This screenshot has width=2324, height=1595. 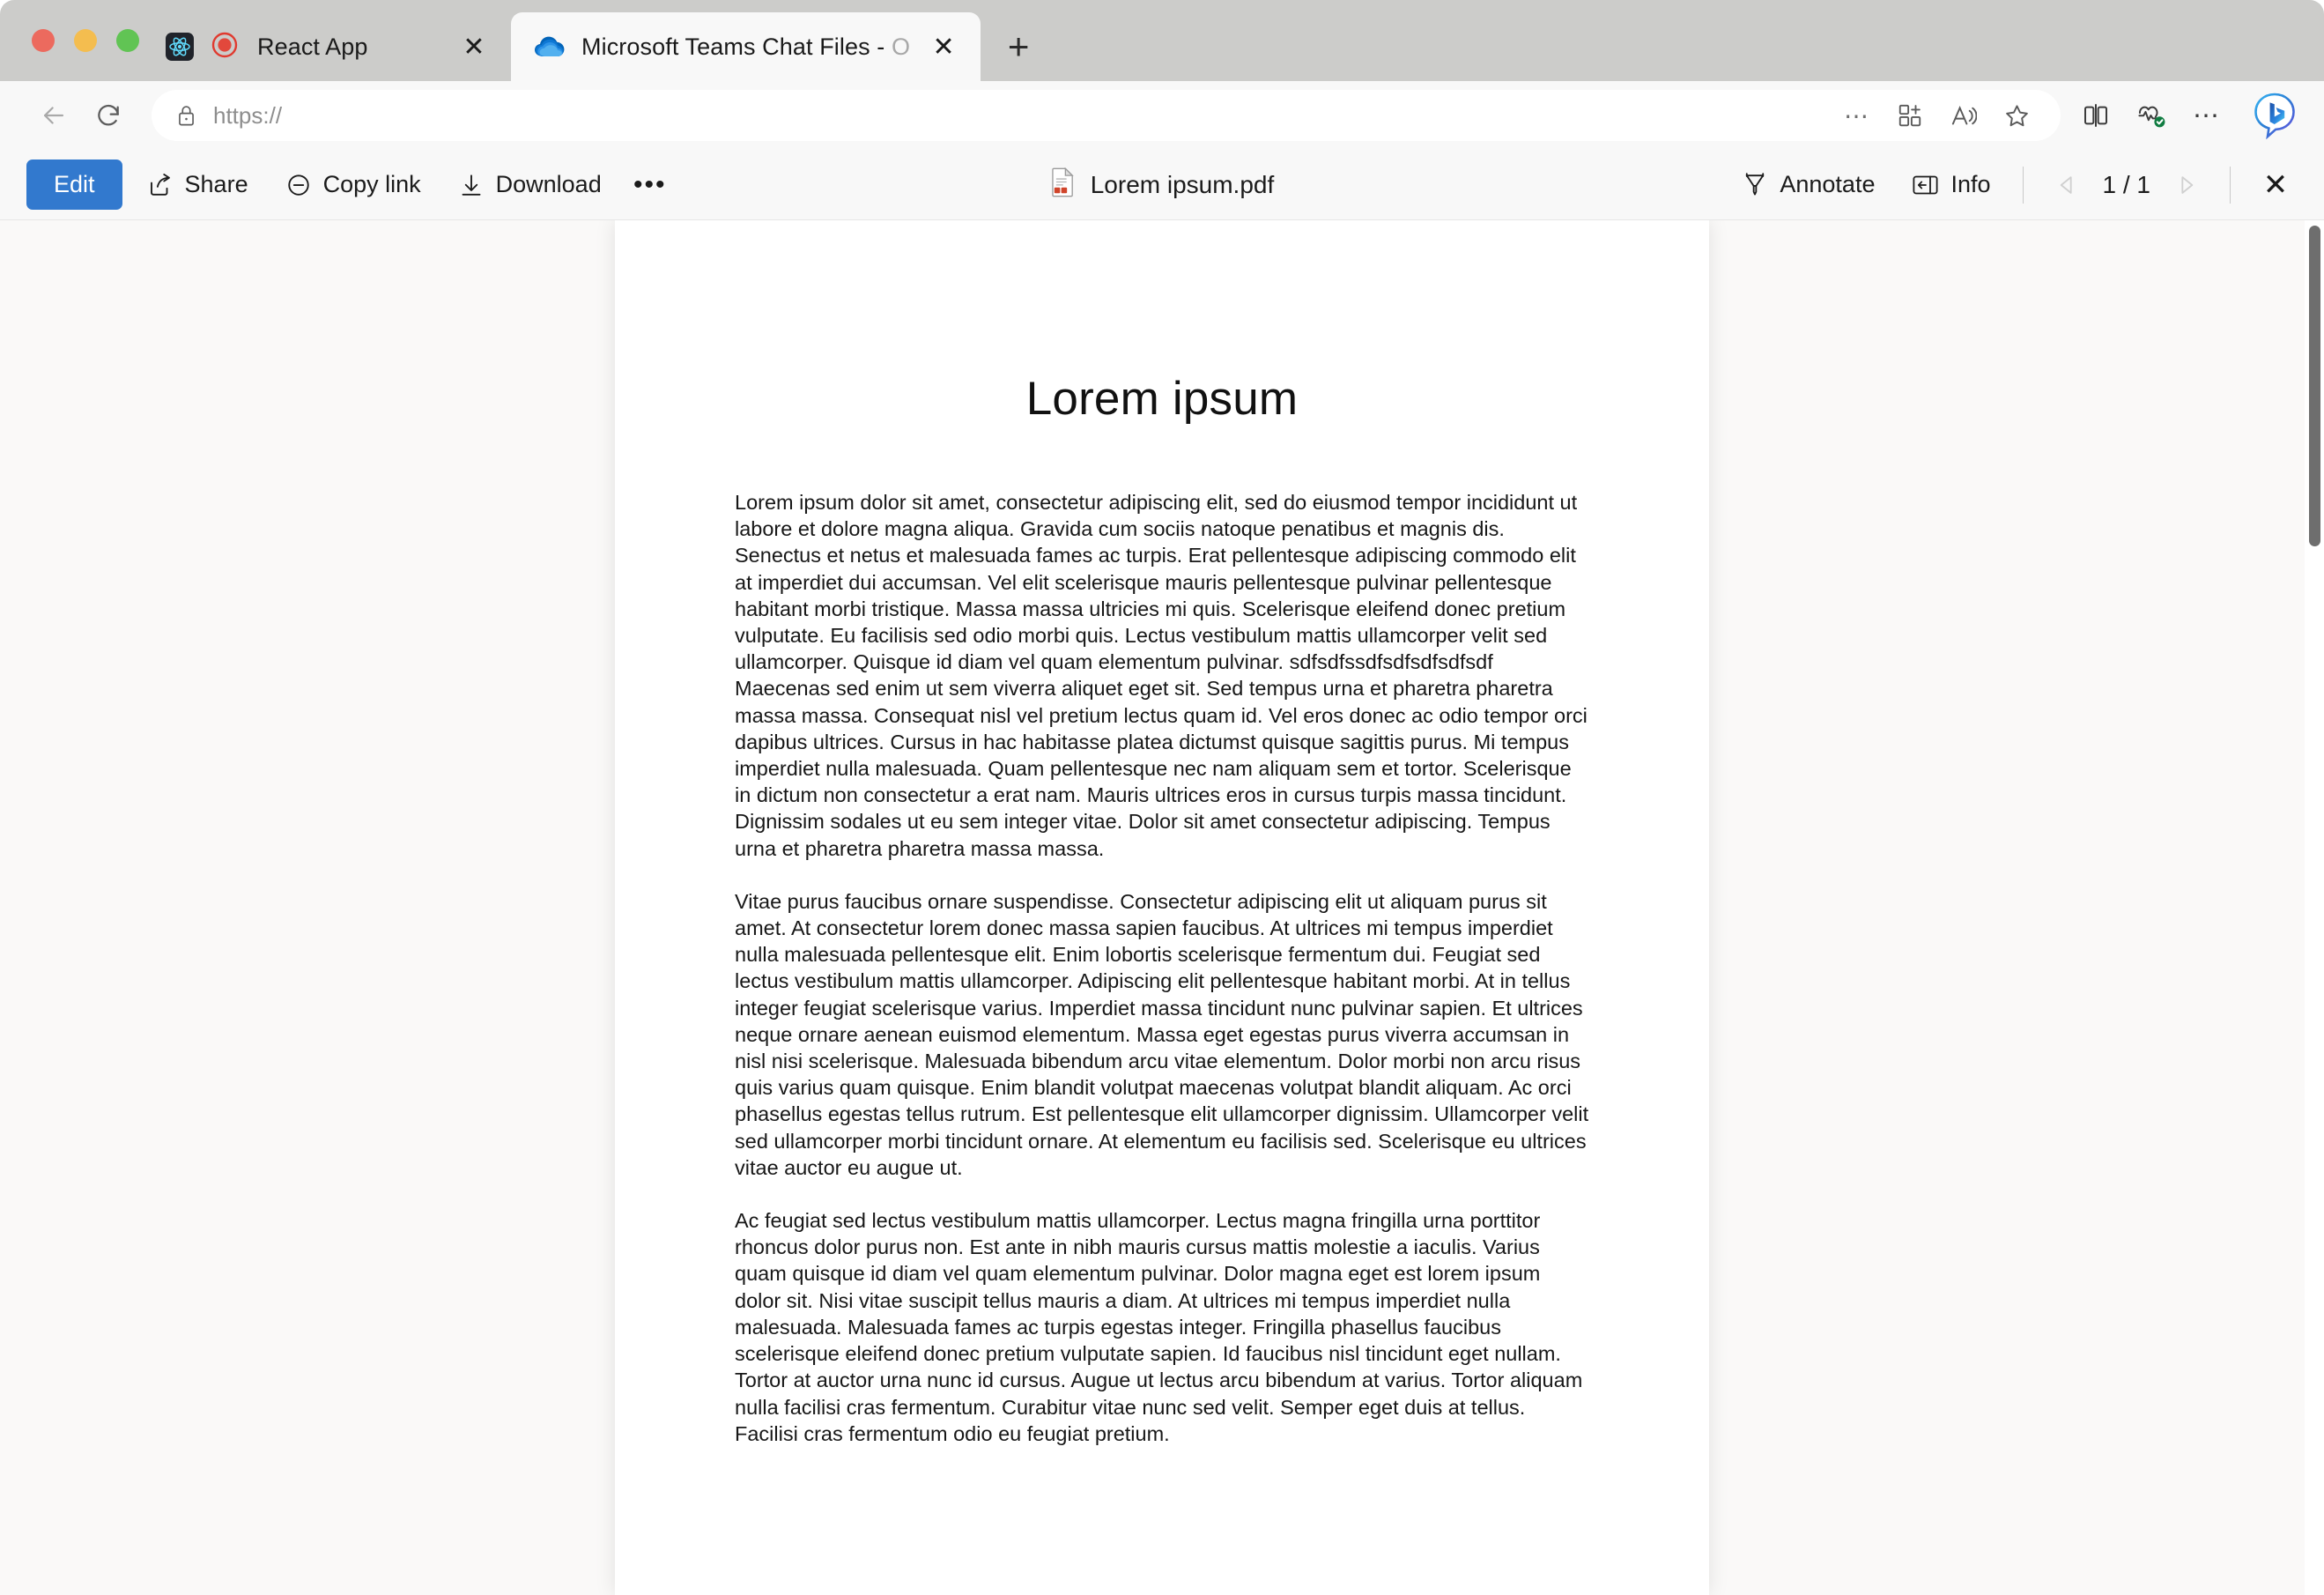 I want to click on window-traffic-lights, so click(x=85, y=40).